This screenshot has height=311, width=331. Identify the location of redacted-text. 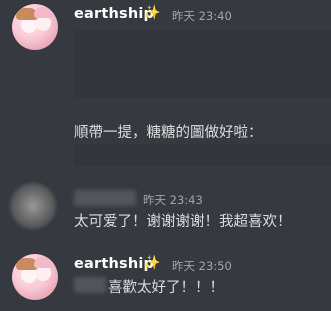
(90, 285).